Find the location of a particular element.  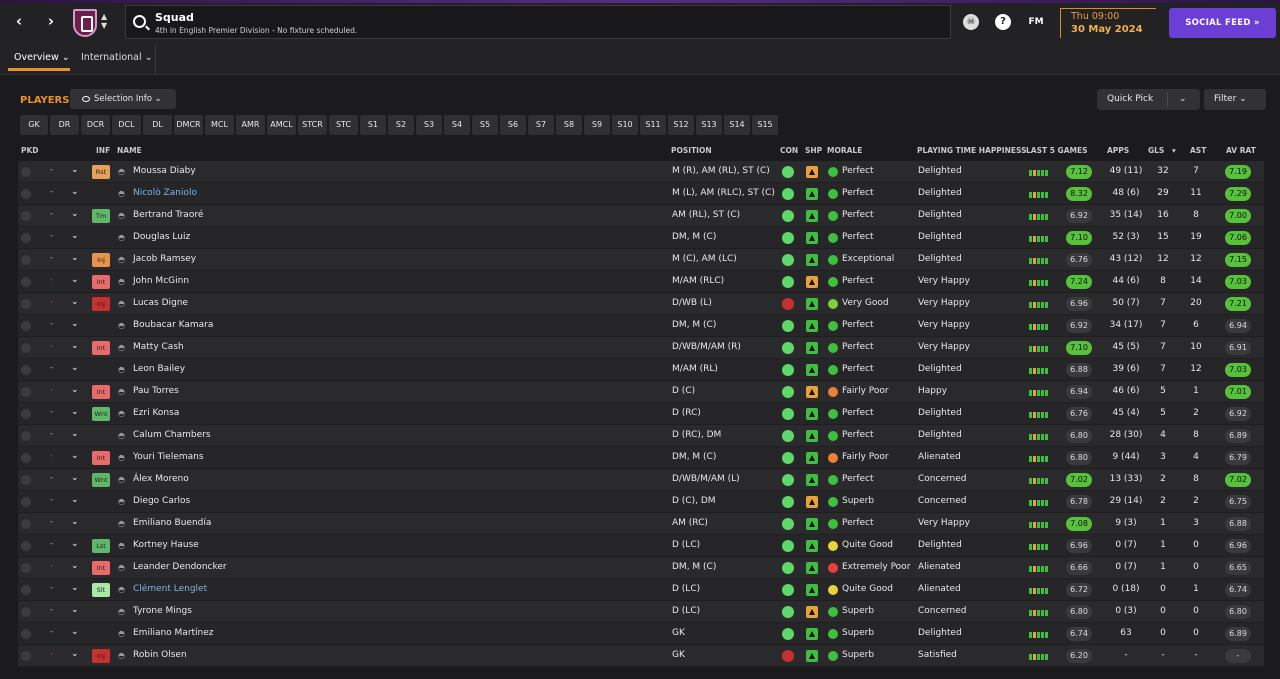

player-name: Bertrand Traoré is located at coordinates (168, 215).